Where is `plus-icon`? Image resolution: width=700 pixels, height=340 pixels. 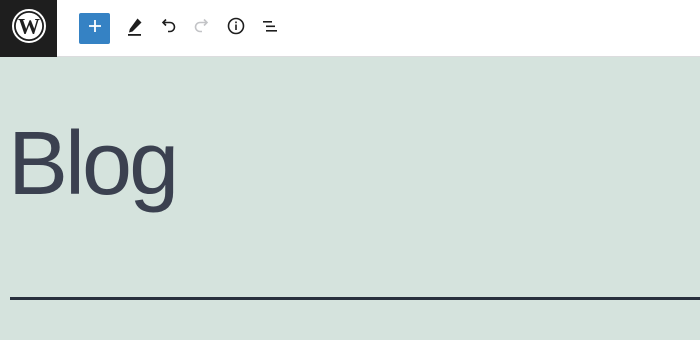 plus-icon is located at coordinates (95, 28).